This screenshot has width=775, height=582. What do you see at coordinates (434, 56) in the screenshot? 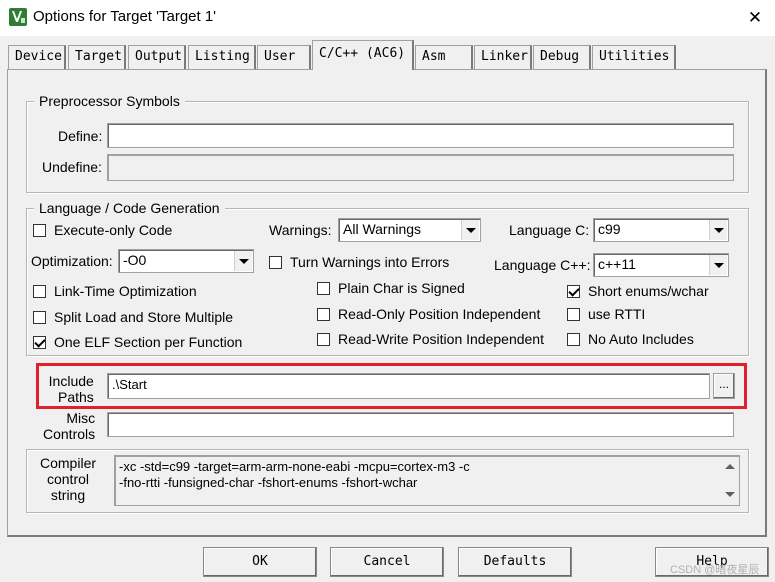
I see `tab-label: Asm` at bounding box center [434, 56].